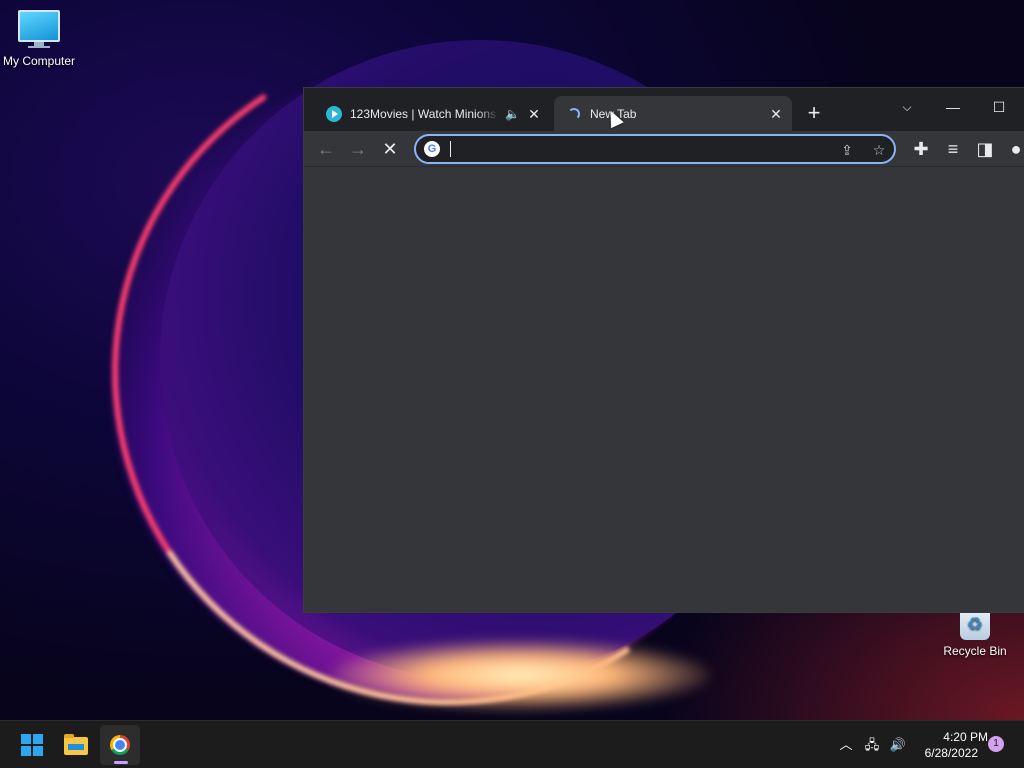 Image resolution: width=1024 pixels, height=768 pixels. I want to click on browser-toolbar: ← → ✕ G ⇪ ☆ ✚ ≡ ◨ ●, so click(664, 149).